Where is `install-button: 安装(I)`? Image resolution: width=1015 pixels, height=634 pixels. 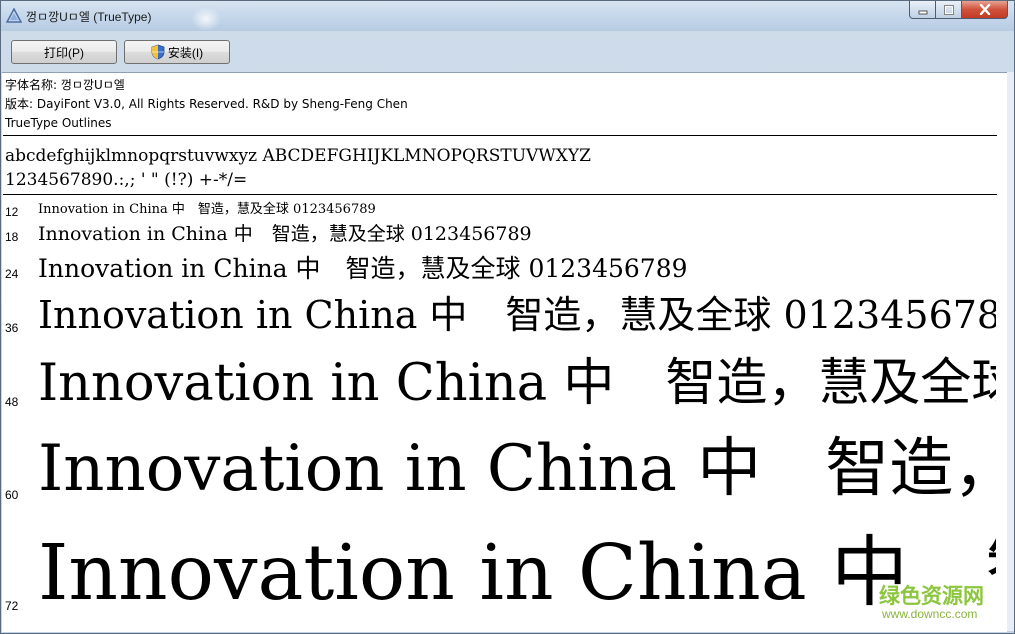
install-button: 安装(I) is located at coordinates (177, 52).